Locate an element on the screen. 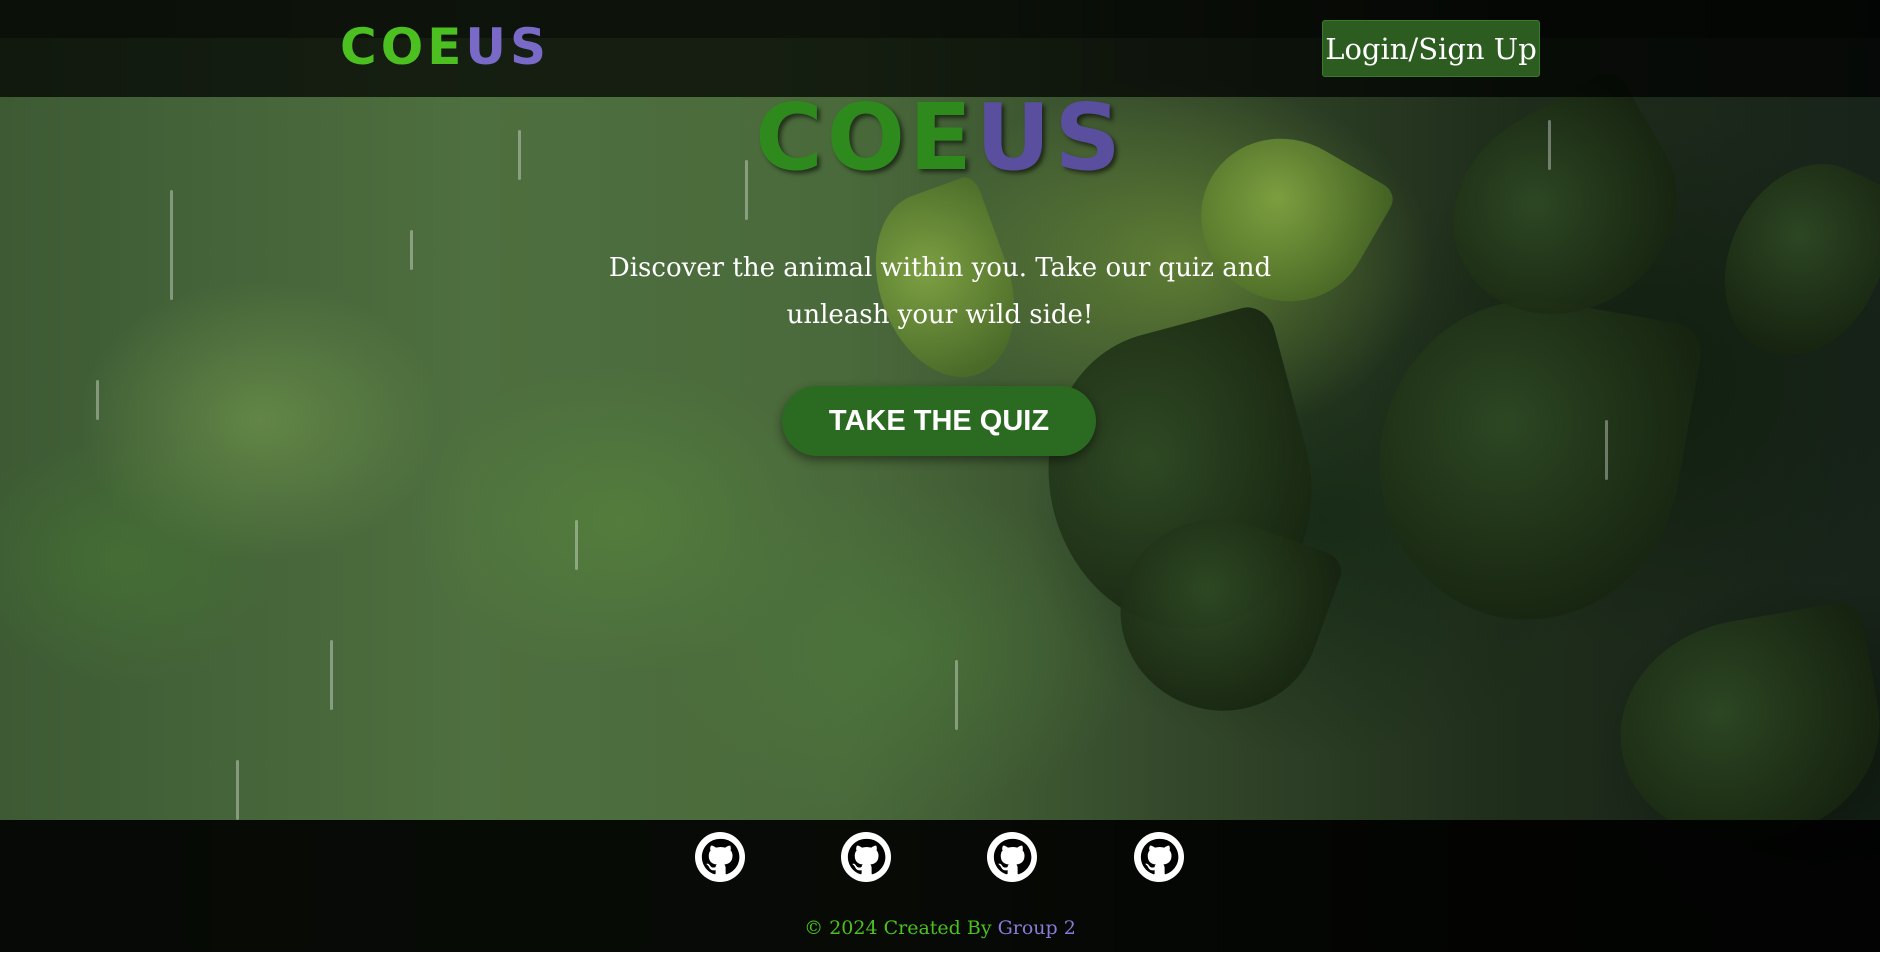  copyright-part2: Group 2 is located at coordinates (1036, 928).